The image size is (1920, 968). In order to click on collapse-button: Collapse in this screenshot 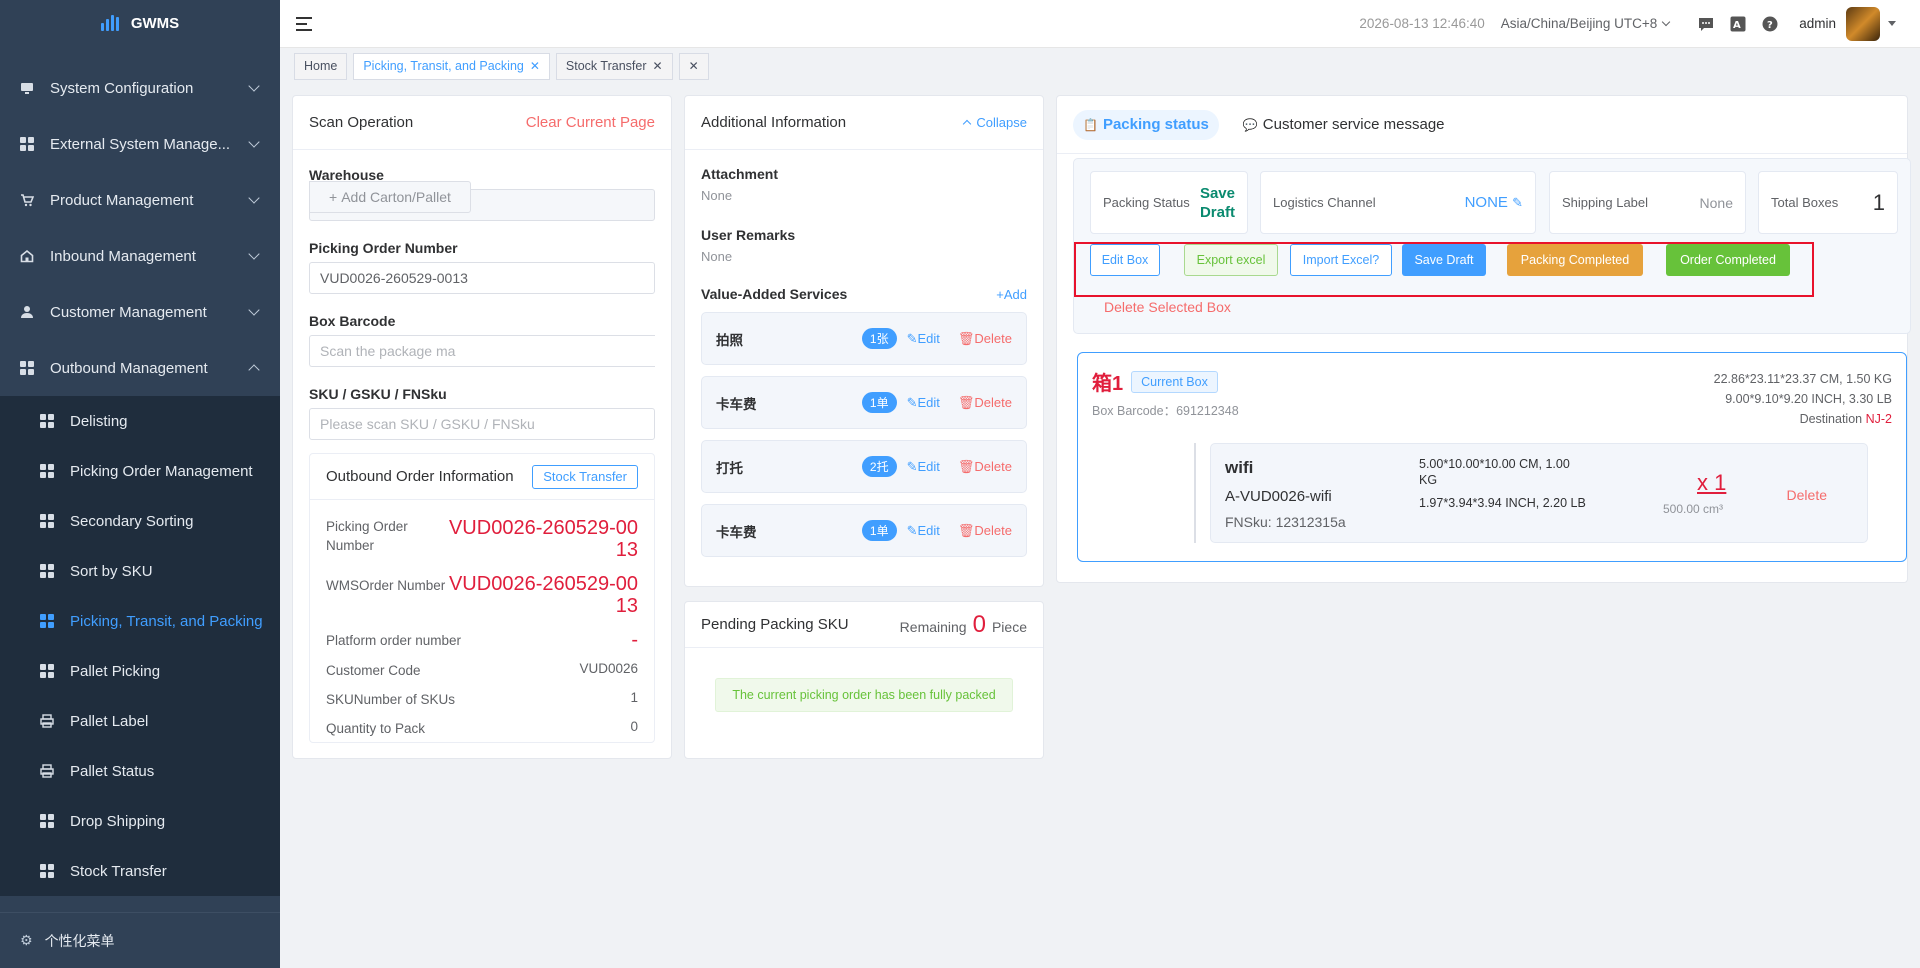, I will do `click(995, 122)`.